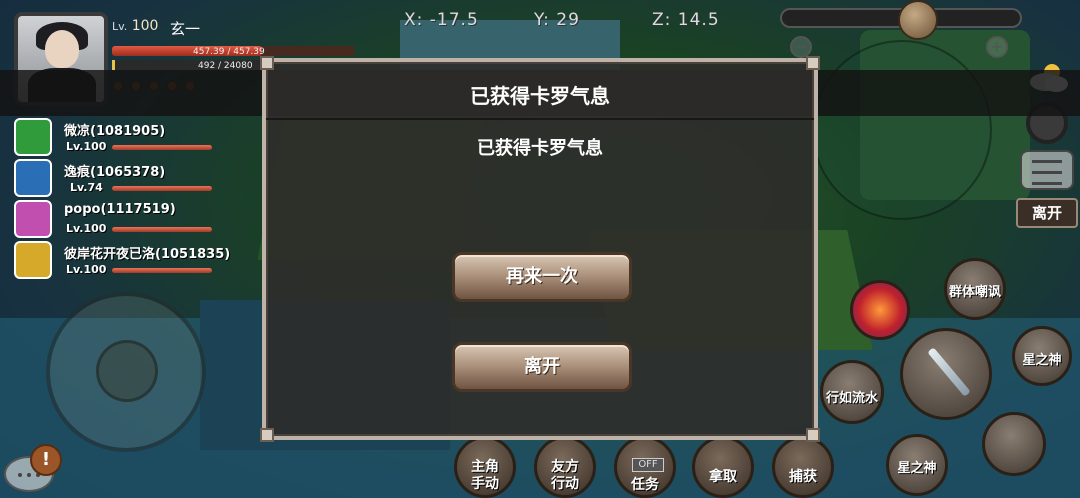 The height and width of the screenshot is (498, 1080). I want to click on coord-z: Z: 14.5, so click(686, 20).